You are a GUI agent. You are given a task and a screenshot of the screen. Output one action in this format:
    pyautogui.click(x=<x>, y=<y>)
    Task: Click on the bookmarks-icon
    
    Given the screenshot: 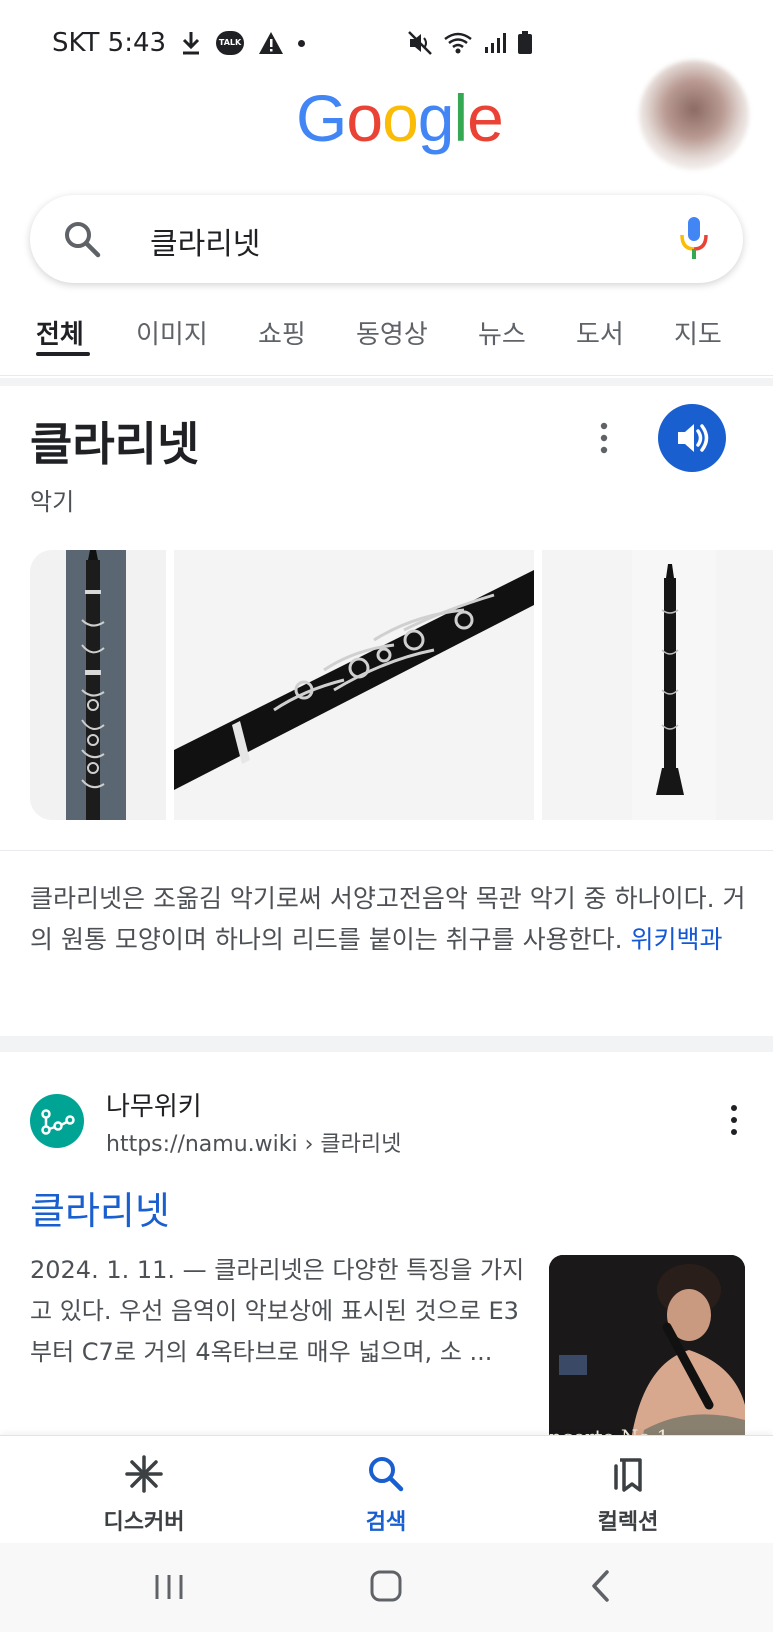 What is the action you would take?
    pyautogui.click(x=628, y=1475)
    